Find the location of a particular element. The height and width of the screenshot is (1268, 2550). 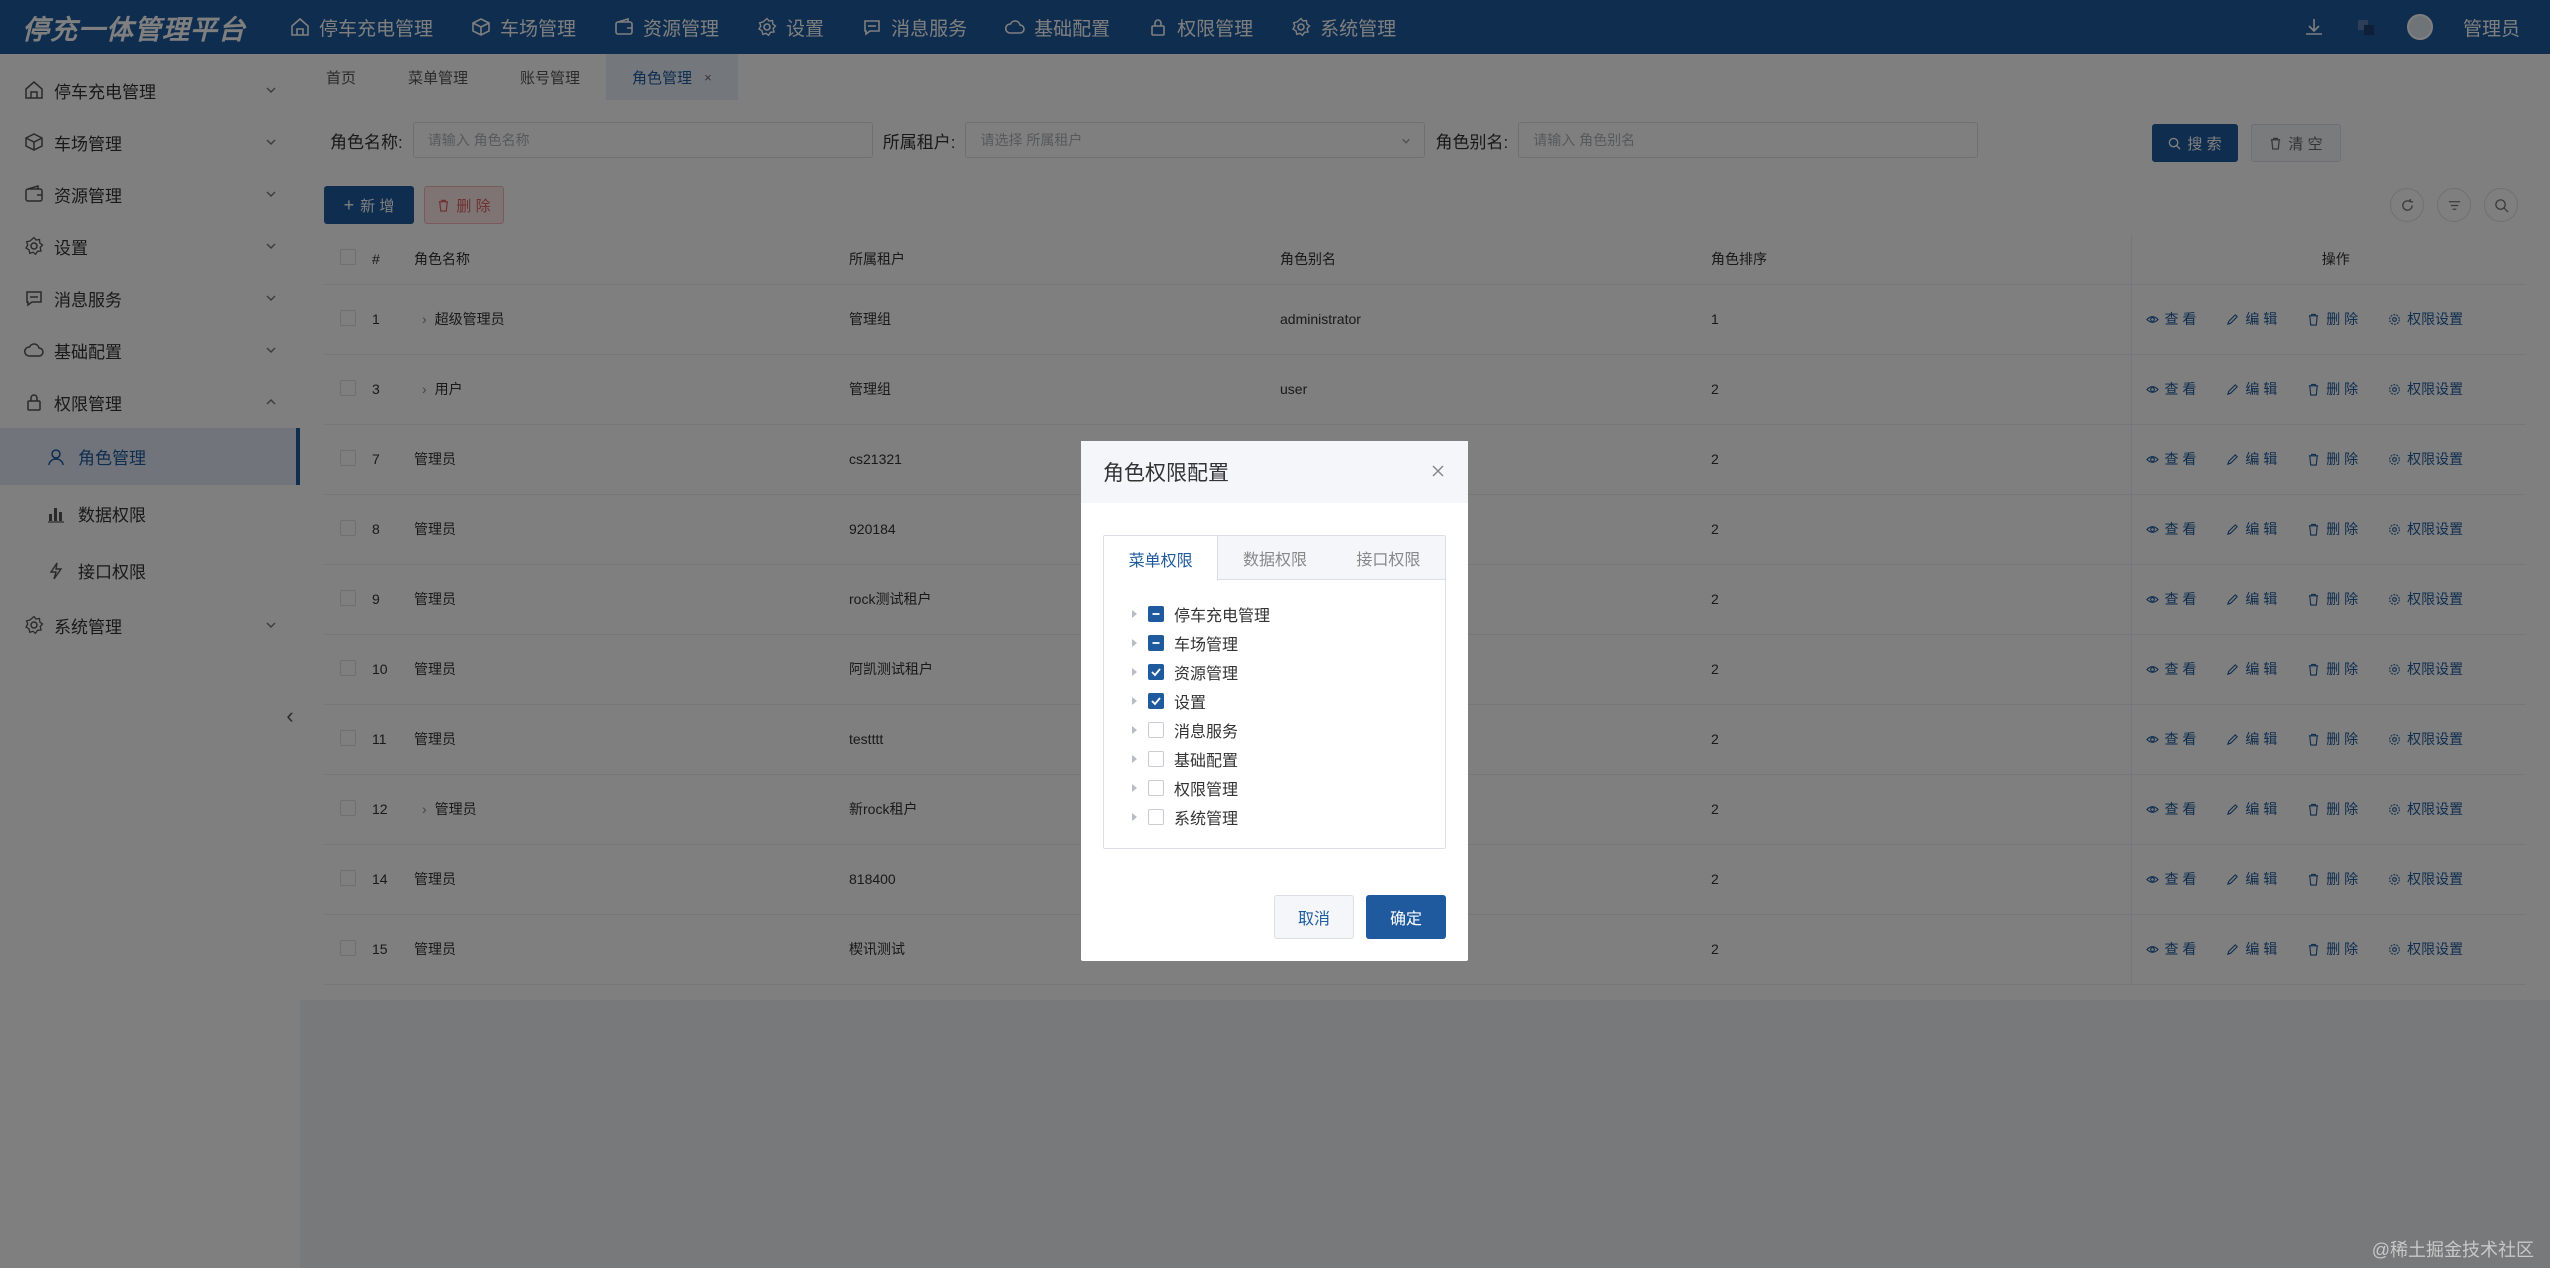

tree-node: 消息服务 is located at coordinates (1288, 729).